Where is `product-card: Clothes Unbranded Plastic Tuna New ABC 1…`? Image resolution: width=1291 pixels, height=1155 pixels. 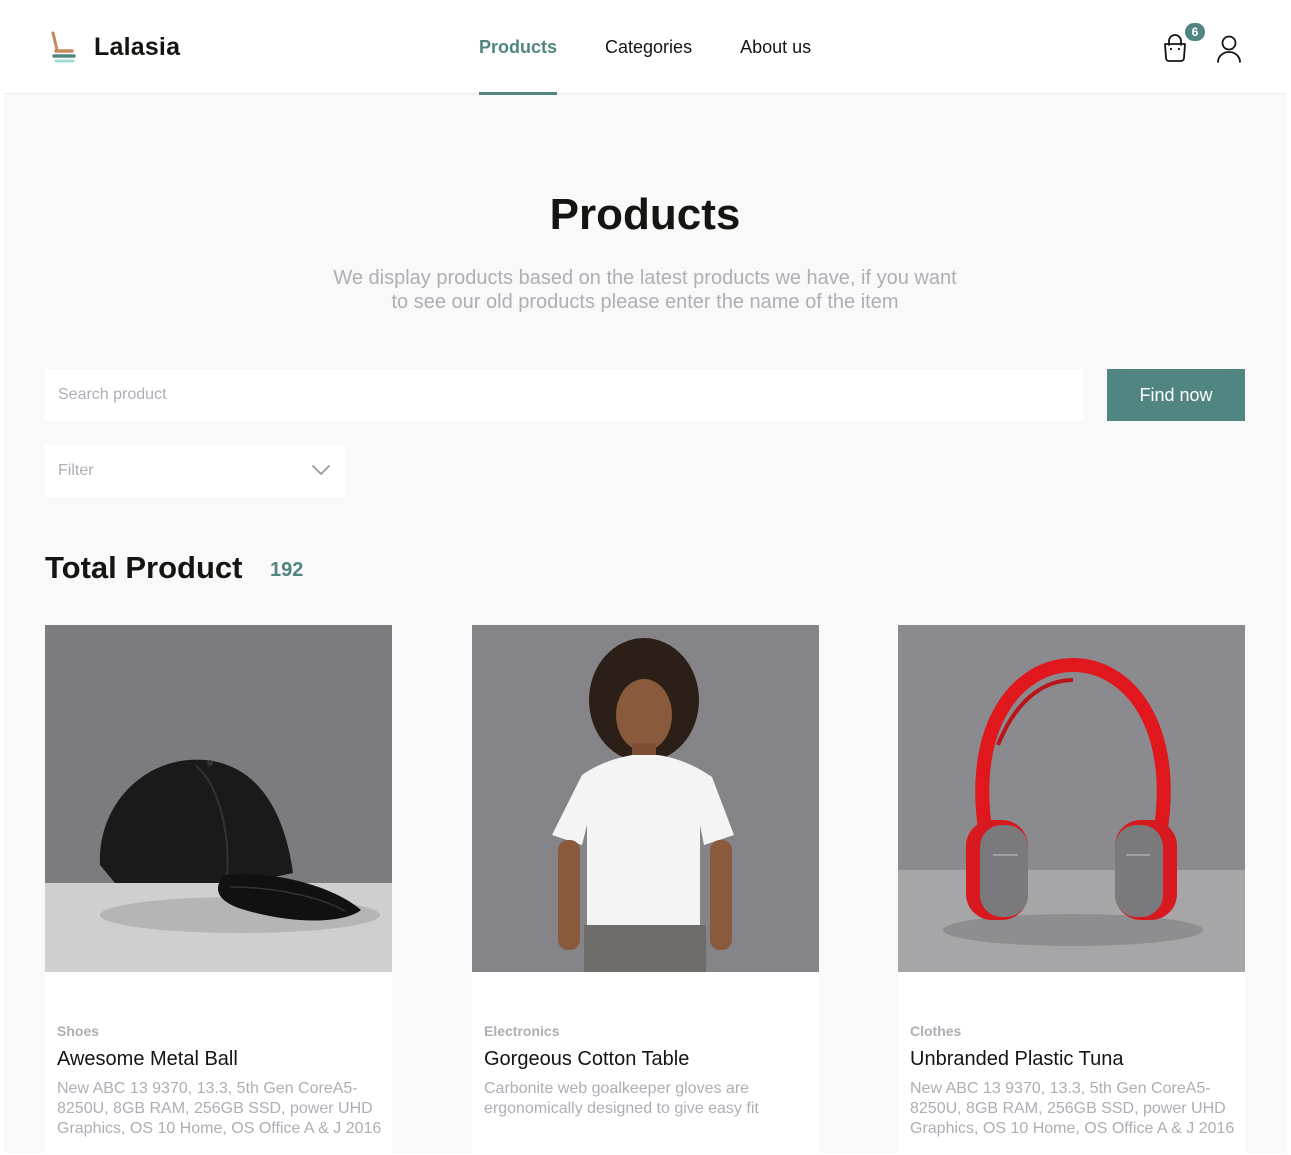
product-card: Clothes Unbranded Plastic Tuna New ABC 1… is located at coordinates (1071, 889).